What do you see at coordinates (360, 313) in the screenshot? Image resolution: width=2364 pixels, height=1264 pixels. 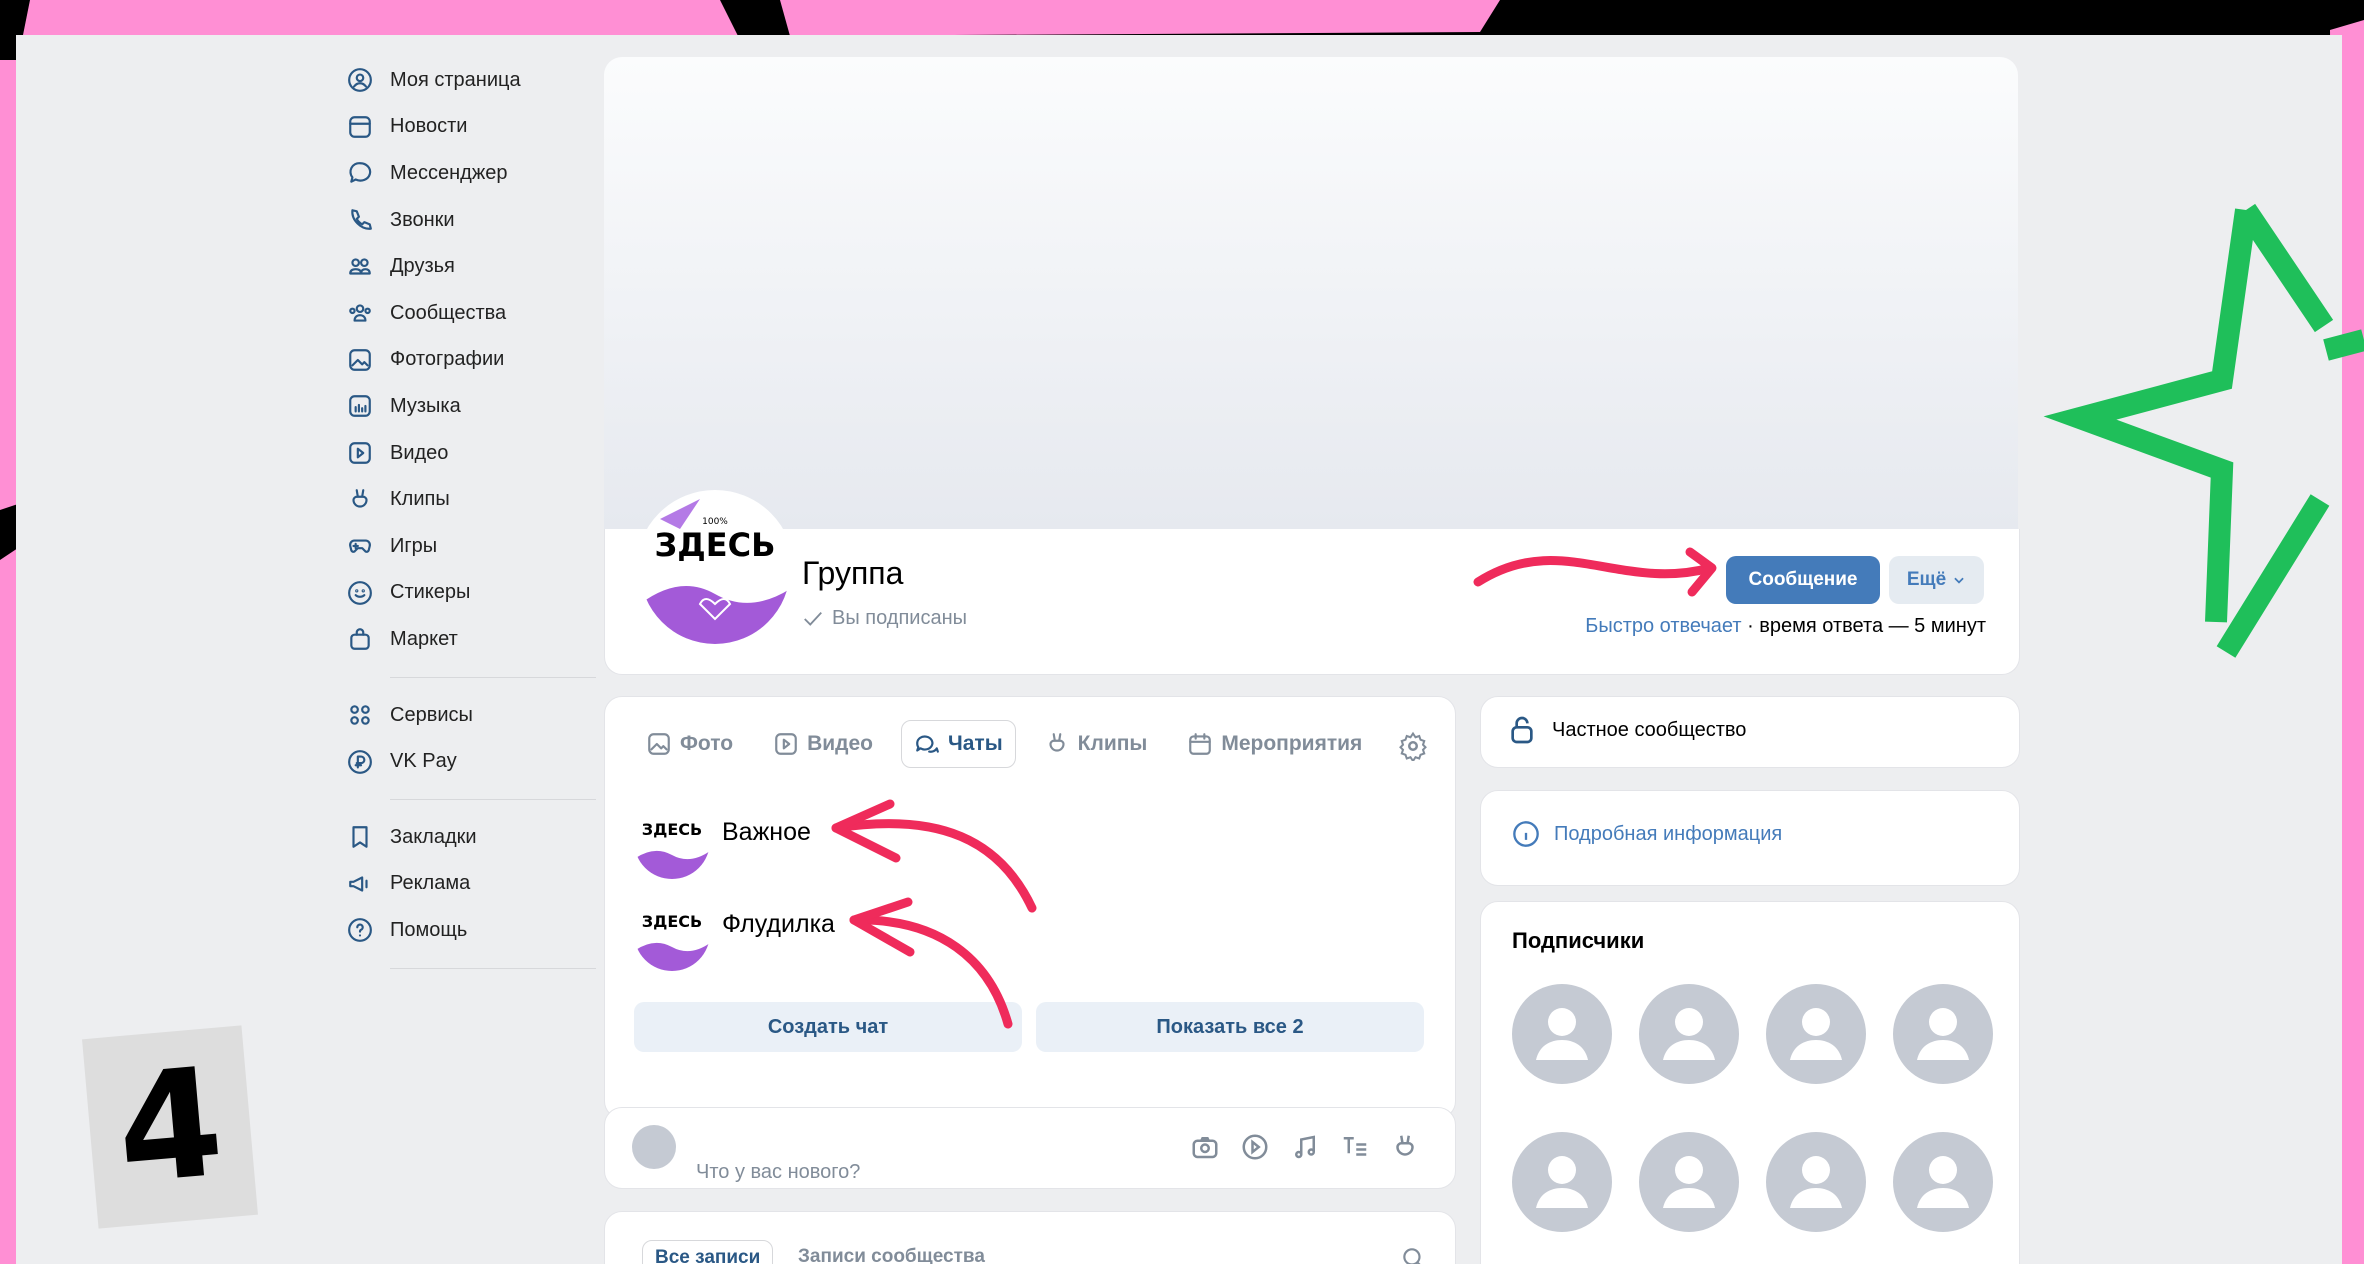 I see `communities-icon` at bounding box center [360, 313].